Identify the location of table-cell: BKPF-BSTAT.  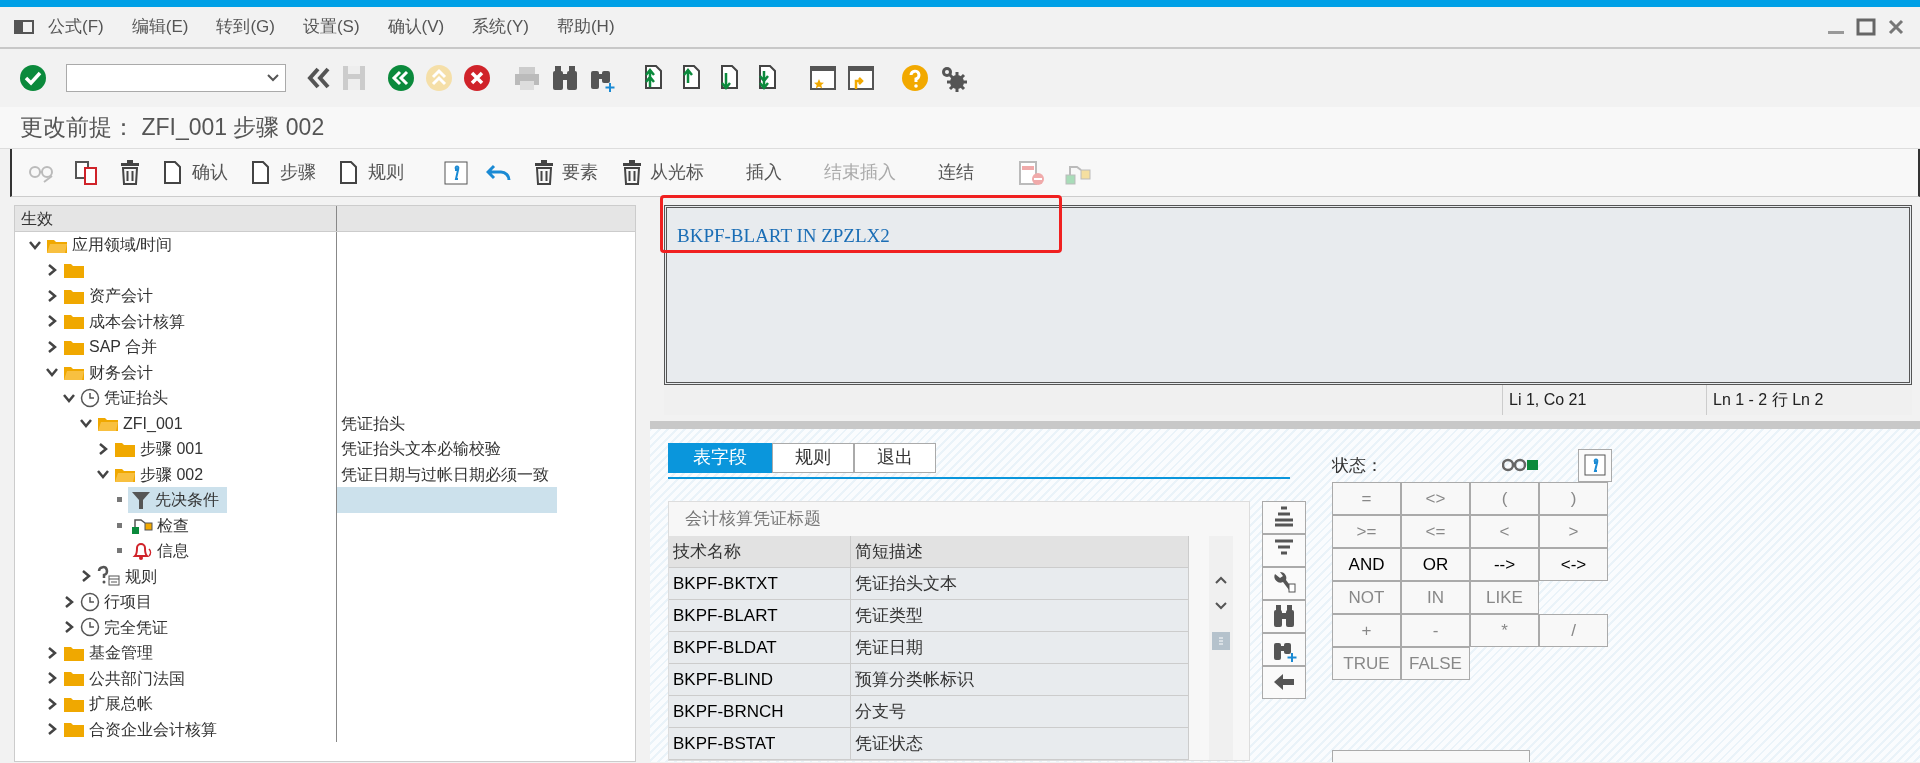
(760, 743).